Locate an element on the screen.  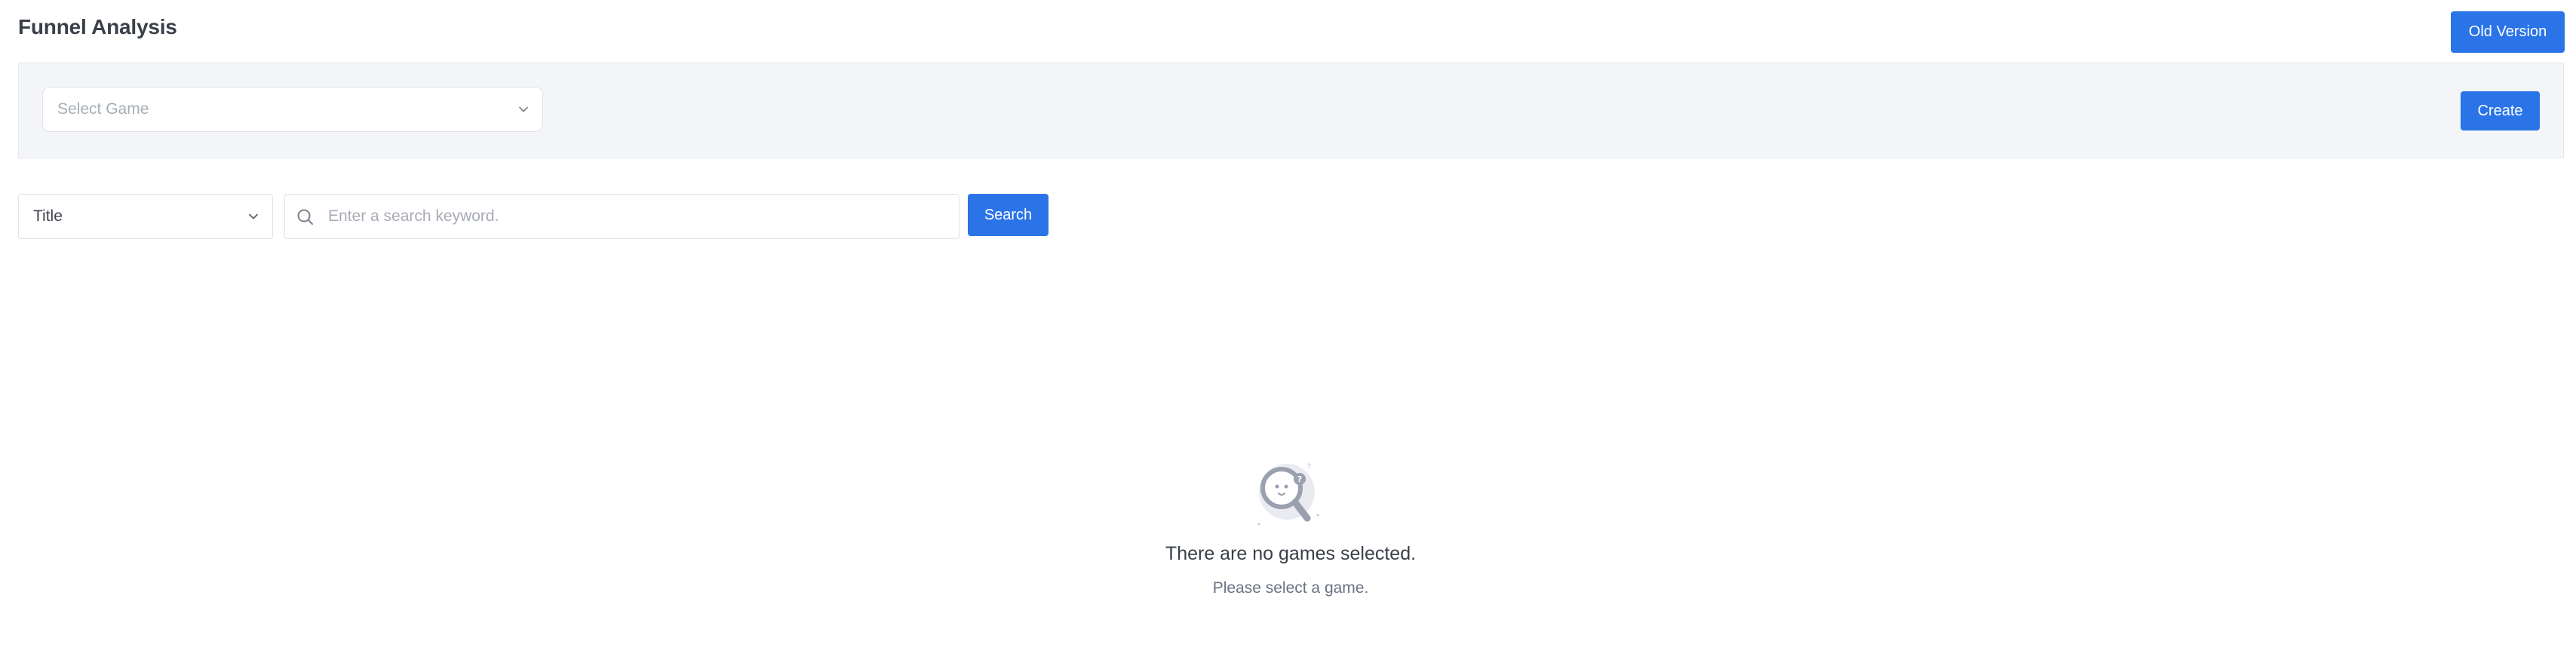
empty-state-subtitle: Please select a game. is located at coordinates (1290, 588).